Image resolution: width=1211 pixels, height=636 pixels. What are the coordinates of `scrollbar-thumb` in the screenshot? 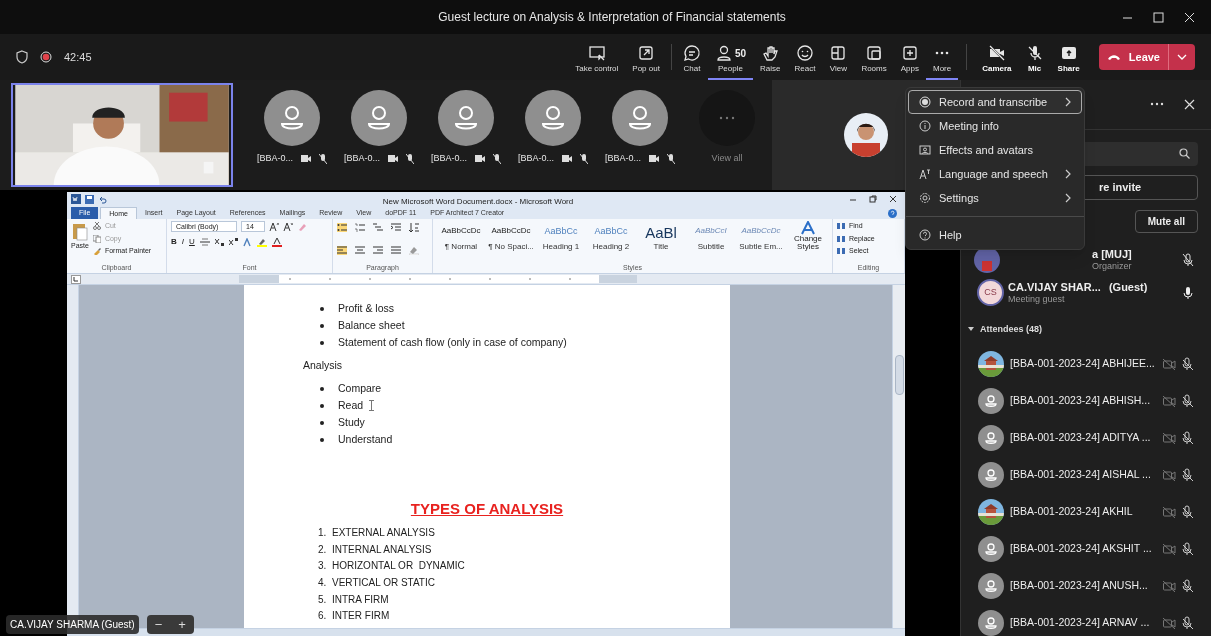 It's located at (899, 375).